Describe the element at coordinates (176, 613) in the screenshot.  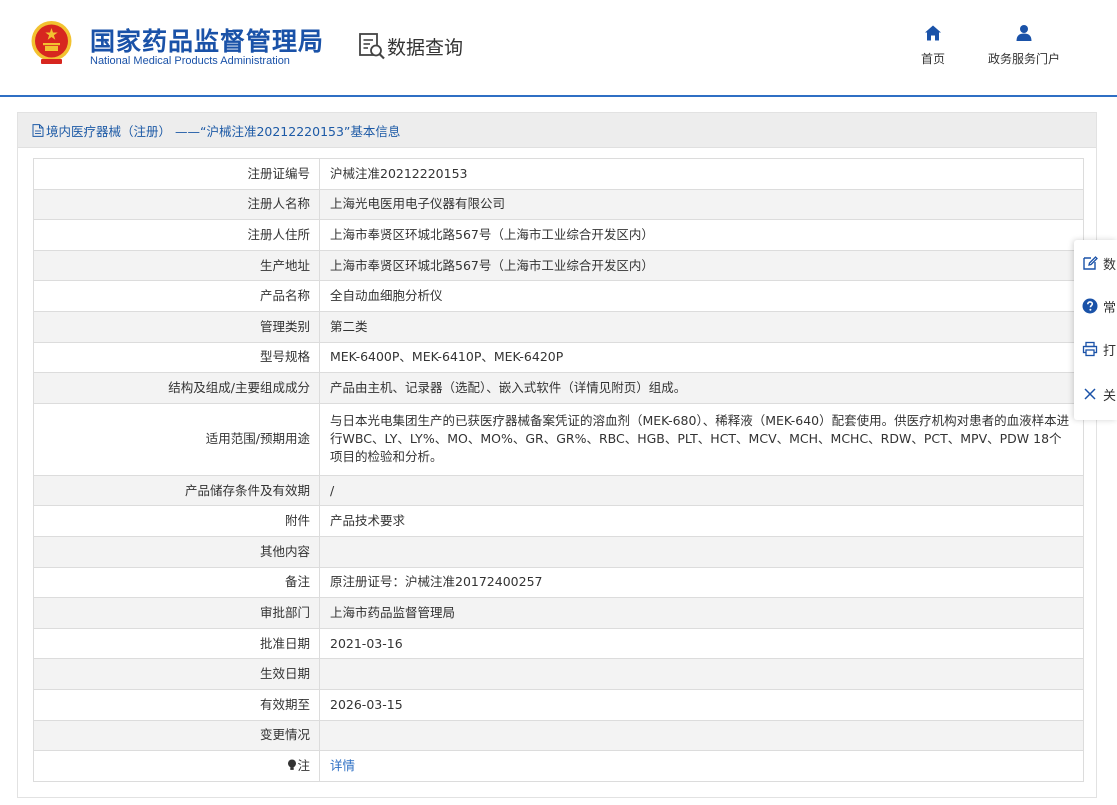
I see `row-label: 审批部门` at that location.